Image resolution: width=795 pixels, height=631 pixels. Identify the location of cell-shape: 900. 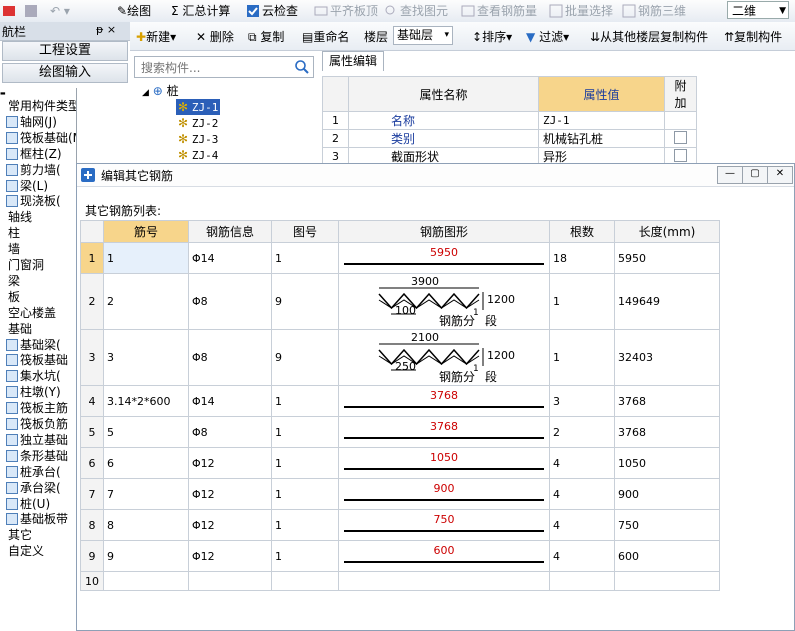
(444, 494).